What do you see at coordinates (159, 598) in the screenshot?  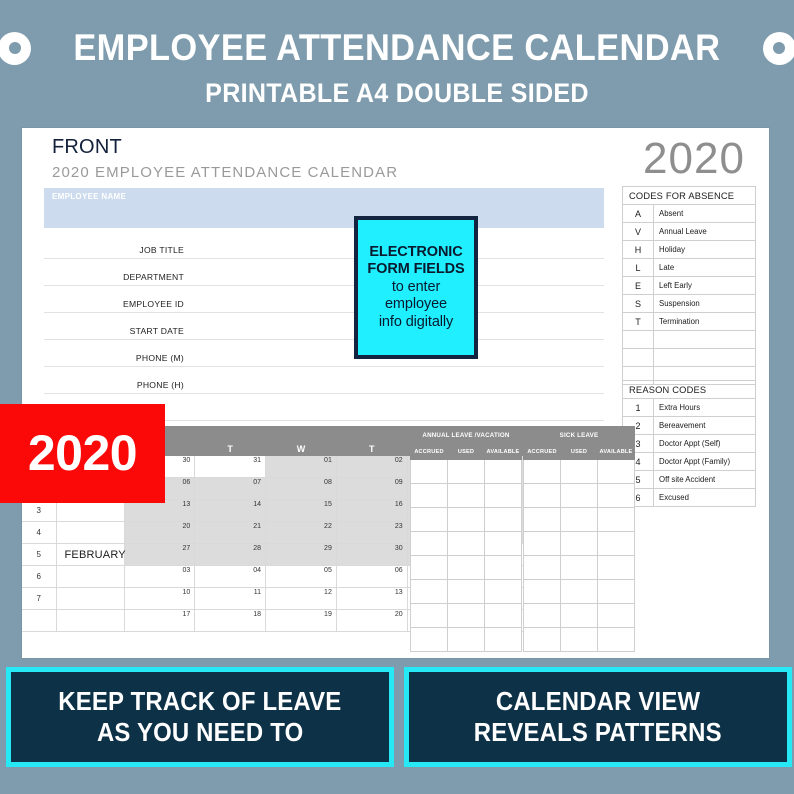 I see `calendar-day-cell: 10` at bounding box center [159, 598].